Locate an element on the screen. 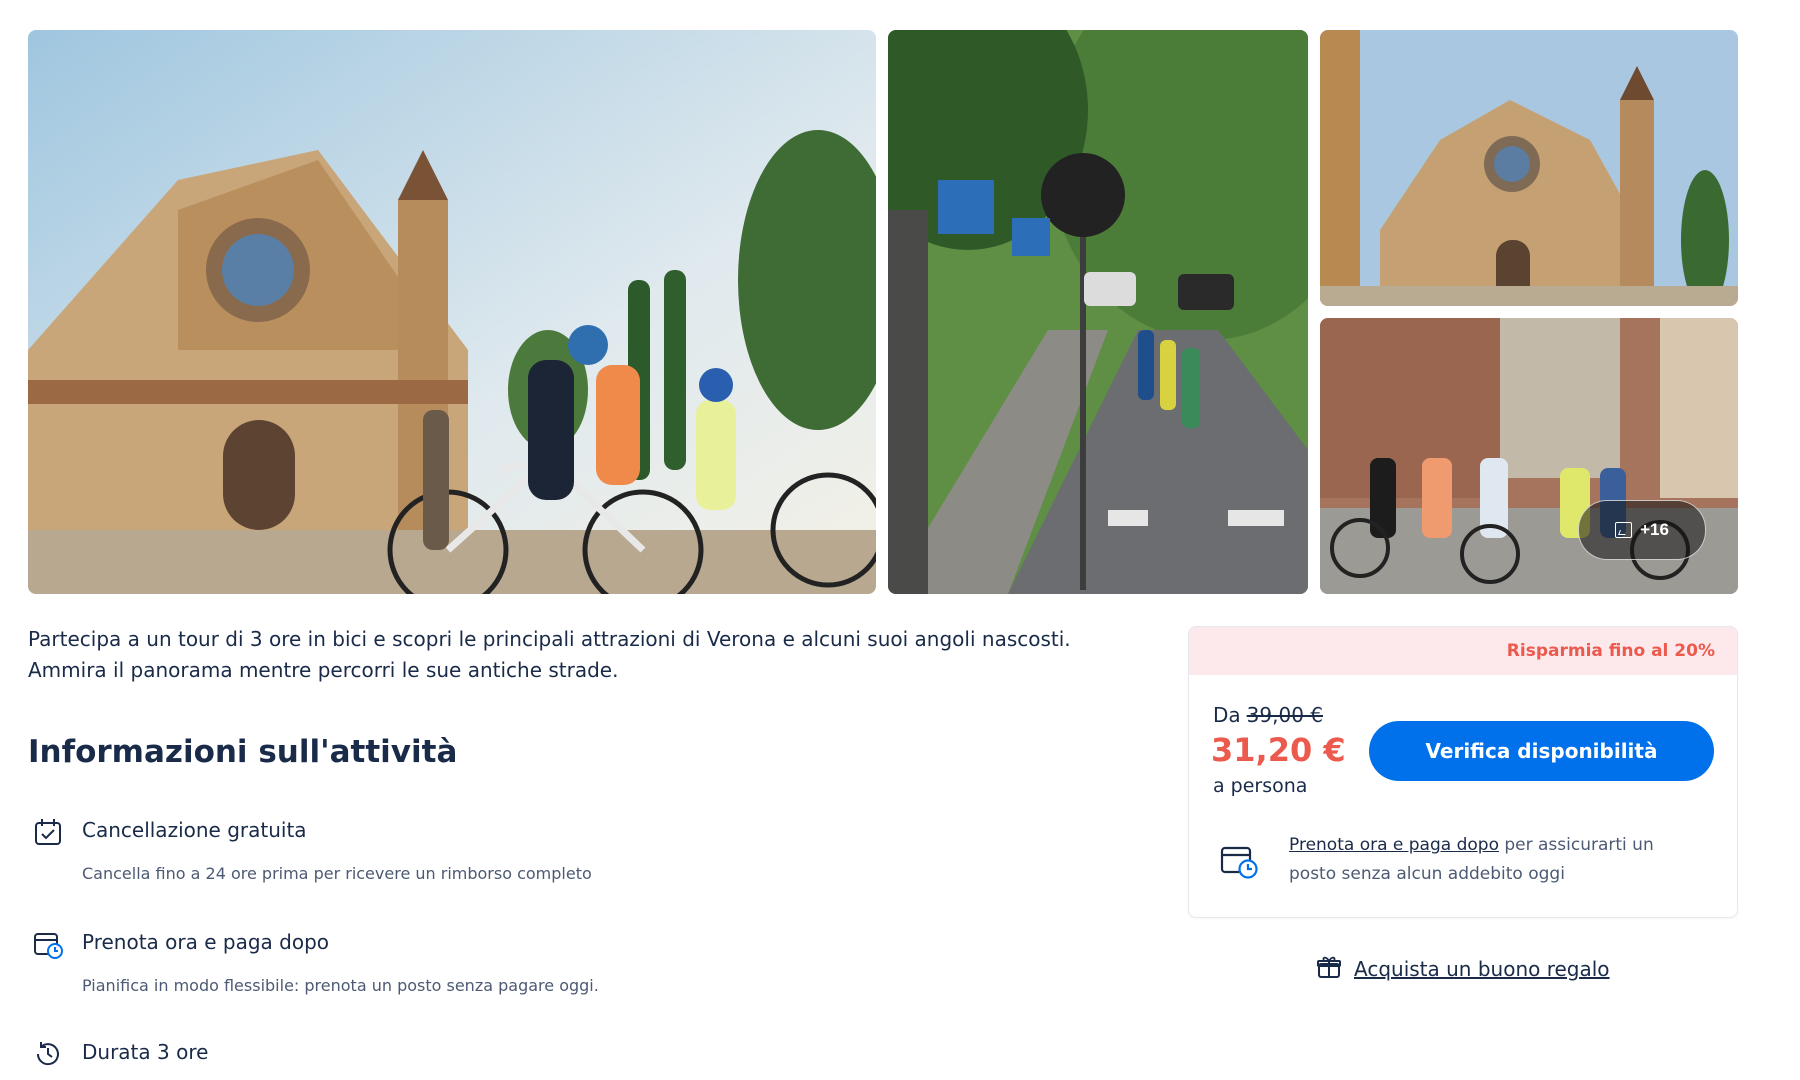 Image resolution: width=1800 pixels, height=1080 pixels. gallery-photo-group: +16 is located at coordinates (1529, 456).